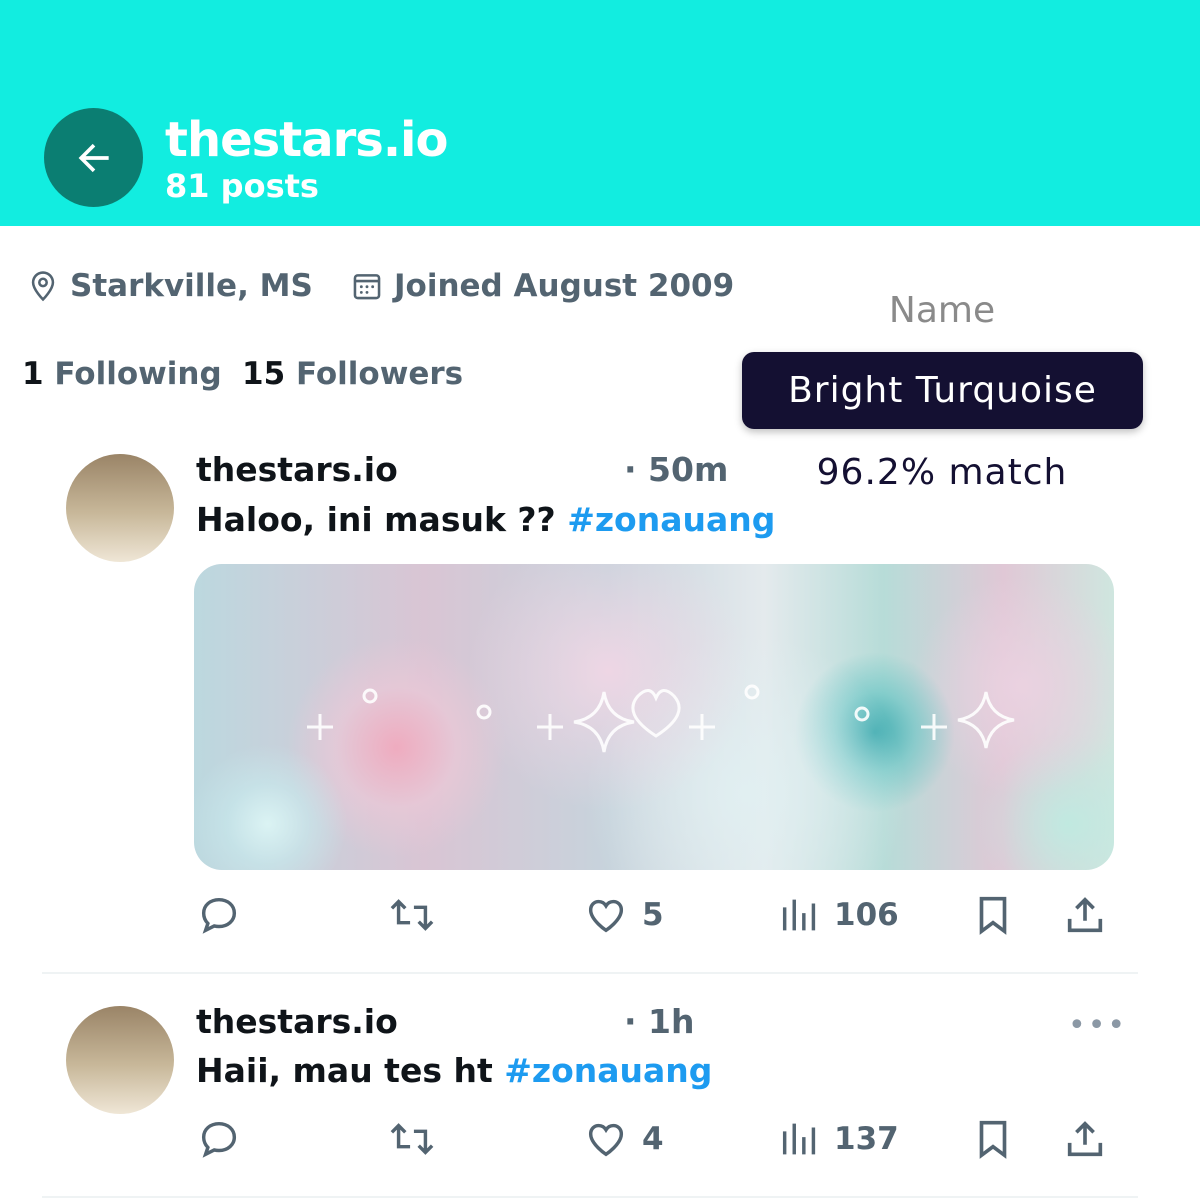 This screenshot has height=1200, width=1200. Describe the element at coordinates (942, 390) in the screenshot. I see `color-name-pill: Bright Turquoise` at that location.